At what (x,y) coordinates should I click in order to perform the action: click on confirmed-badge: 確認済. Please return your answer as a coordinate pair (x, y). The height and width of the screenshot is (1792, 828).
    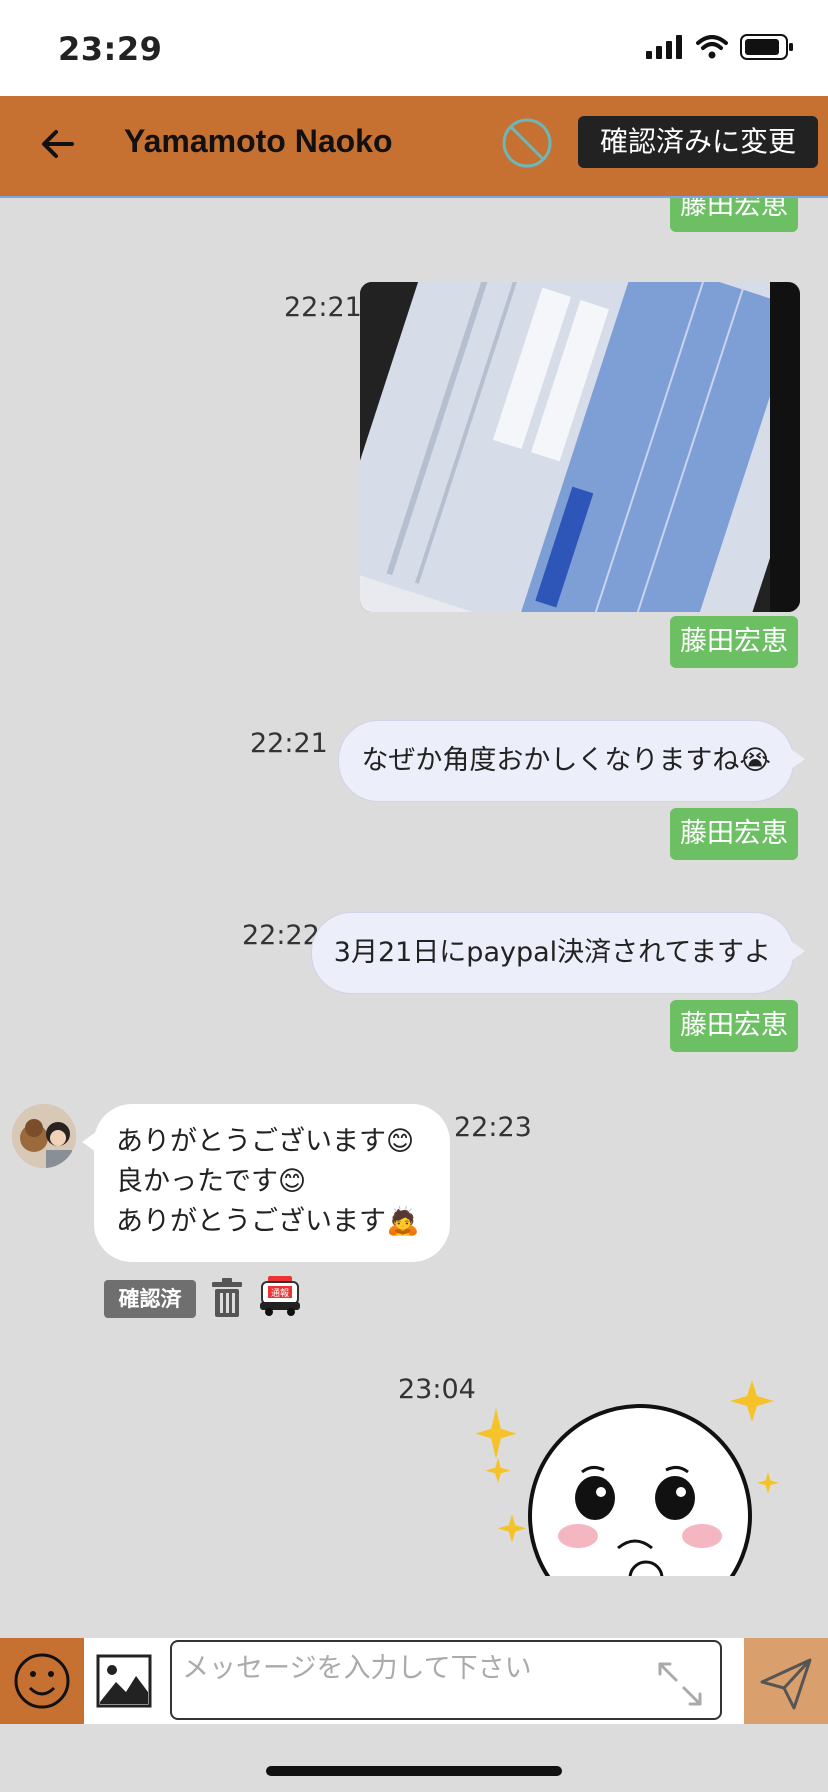
    Looking at the image, I should click on (150, 1299).